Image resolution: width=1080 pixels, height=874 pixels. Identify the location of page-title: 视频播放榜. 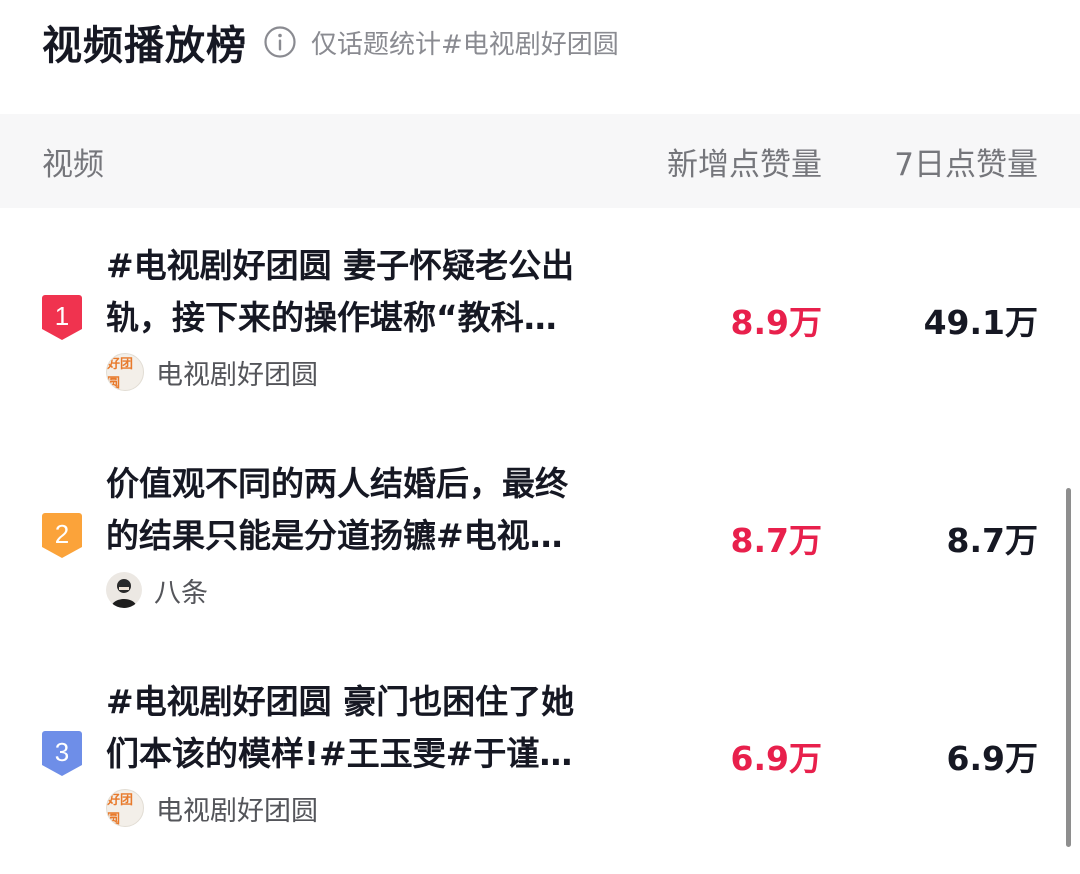
(144, 46).